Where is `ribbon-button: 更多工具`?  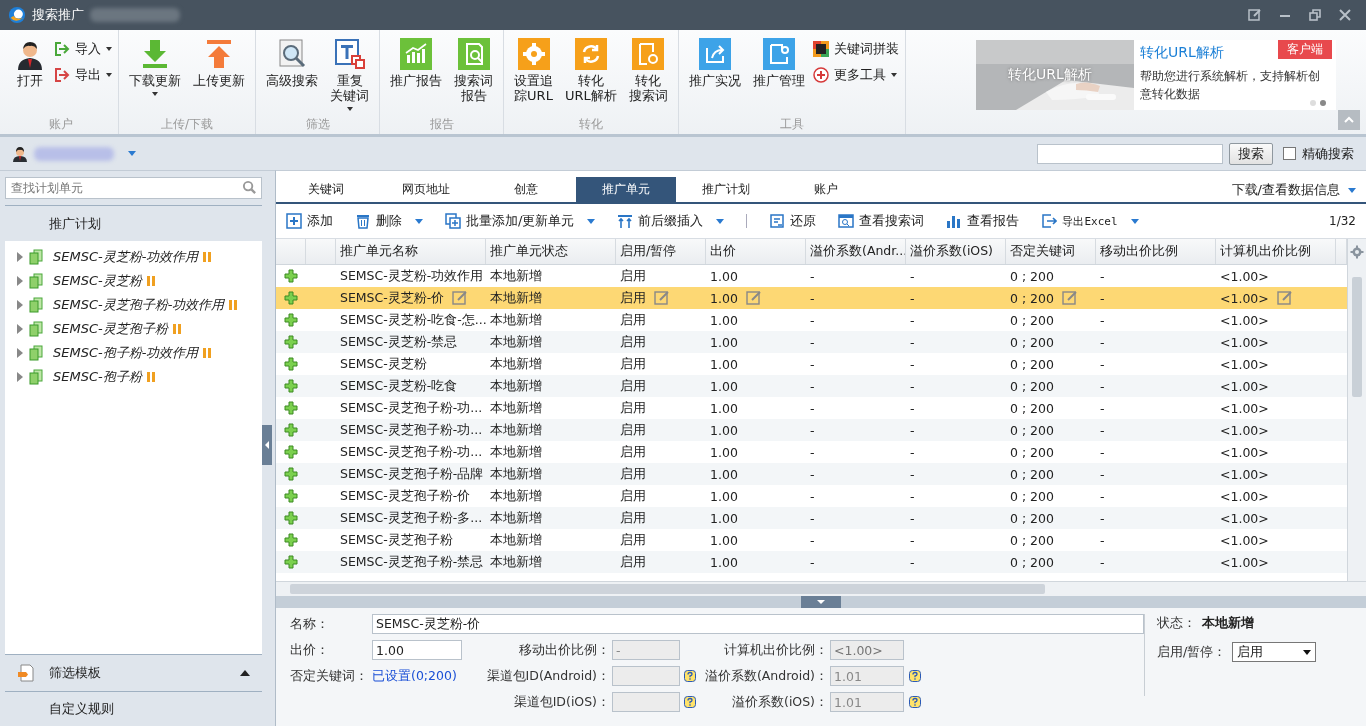
ribbon-button: 更多工具 is located at coordinates (855, 75).